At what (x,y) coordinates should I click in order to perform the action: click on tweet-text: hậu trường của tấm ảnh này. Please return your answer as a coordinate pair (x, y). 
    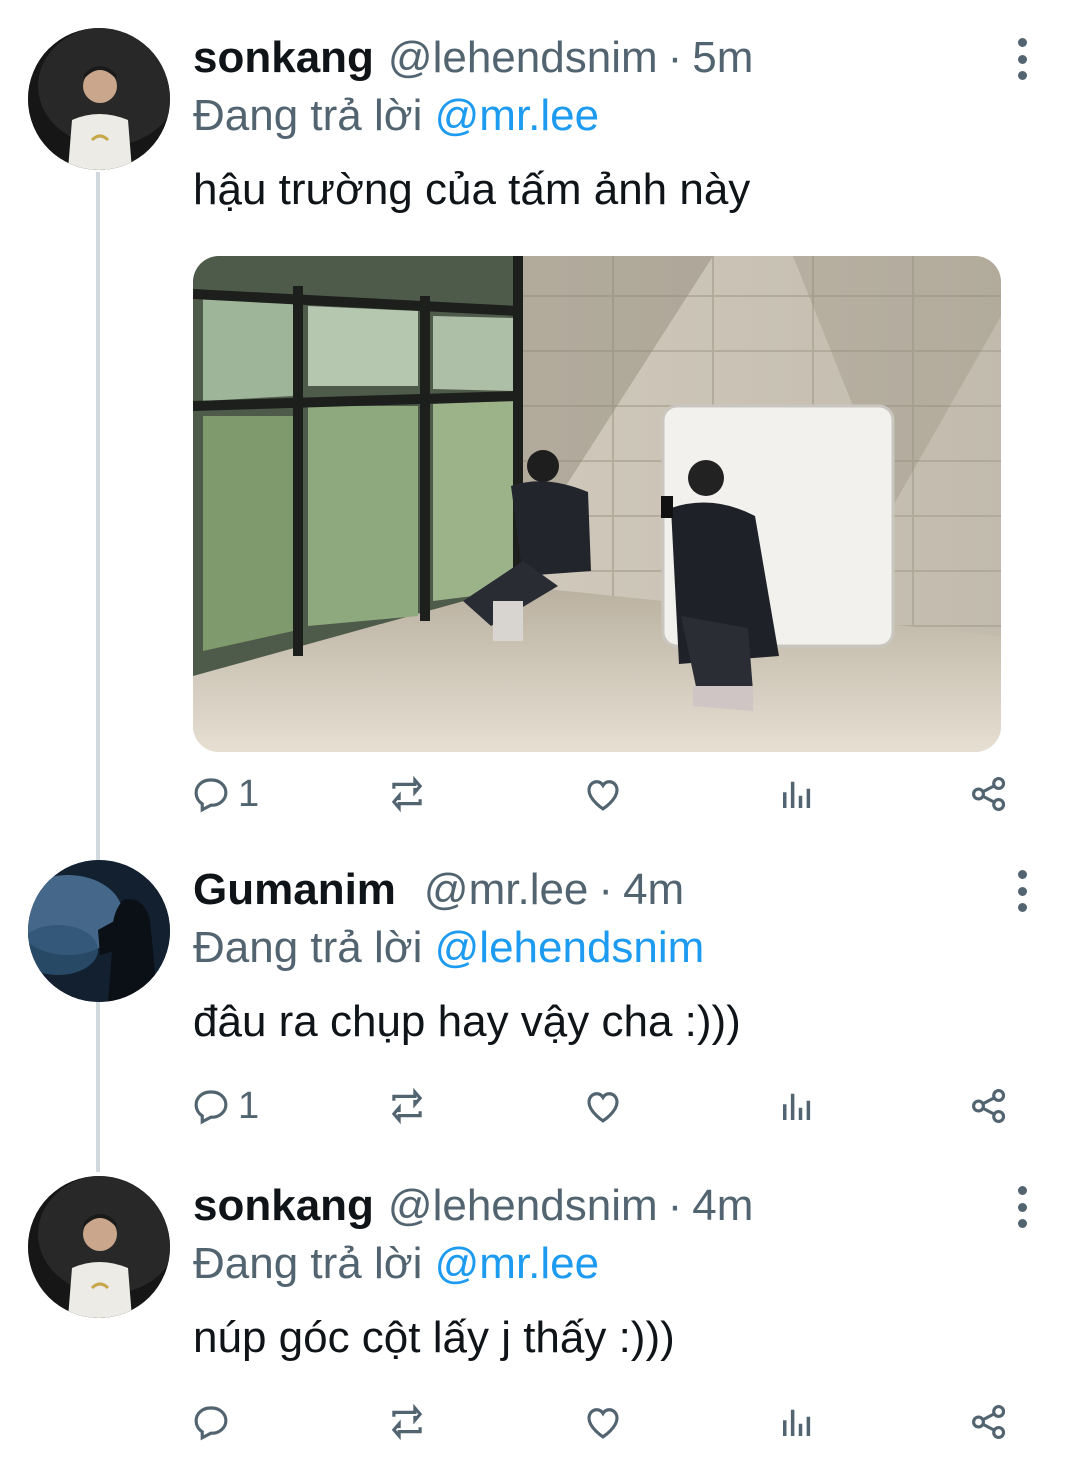
    Looking at the image, I should click on (472, 189).